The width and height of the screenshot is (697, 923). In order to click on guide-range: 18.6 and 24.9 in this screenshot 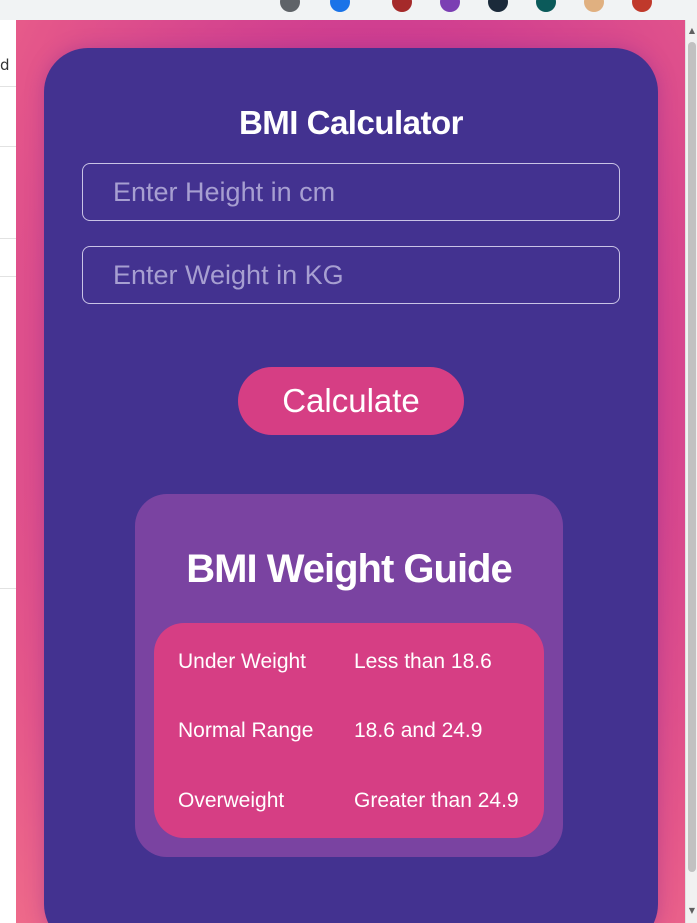, I will do `click(418, 730)`.